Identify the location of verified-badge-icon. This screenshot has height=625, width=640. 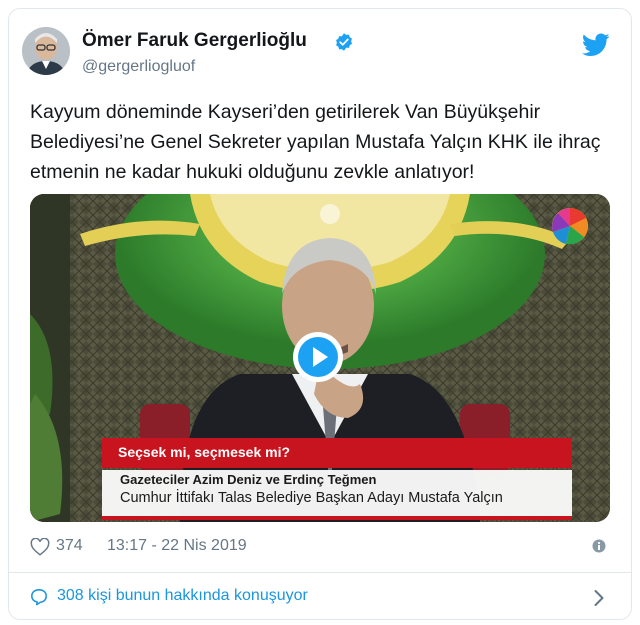
(344, 42).